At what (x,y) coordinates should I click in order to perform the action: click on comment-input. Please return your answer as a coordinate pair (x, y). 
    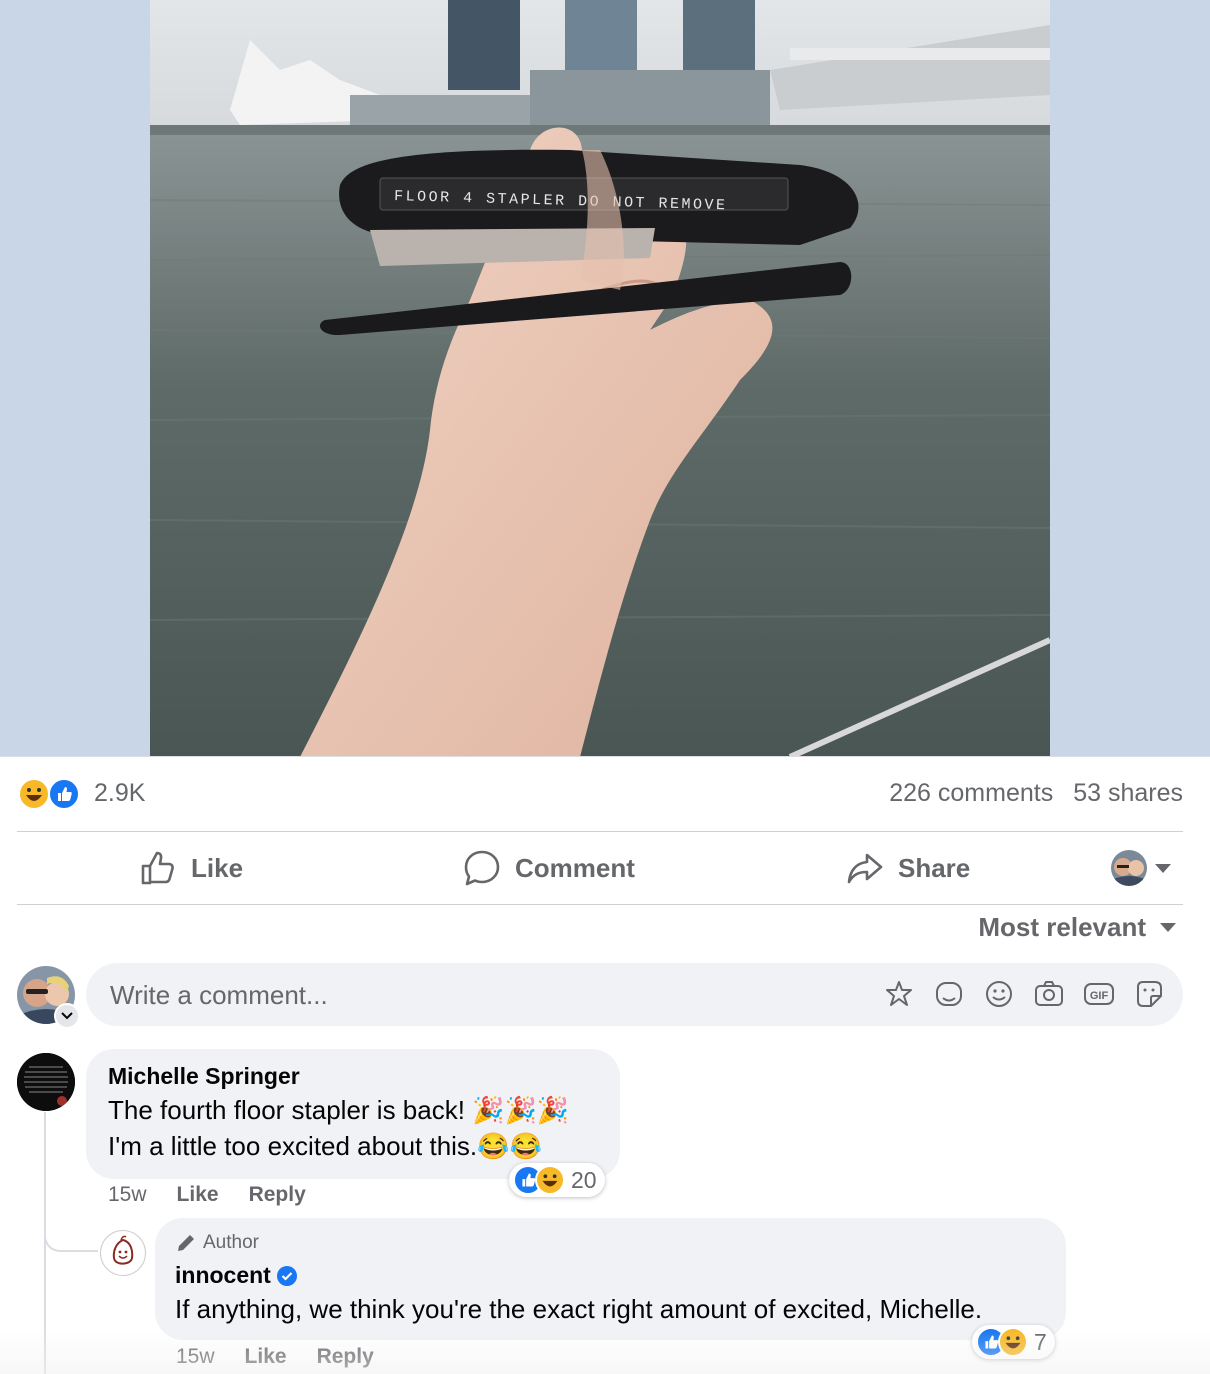
    Looking at the image, I should click on (460, 995).